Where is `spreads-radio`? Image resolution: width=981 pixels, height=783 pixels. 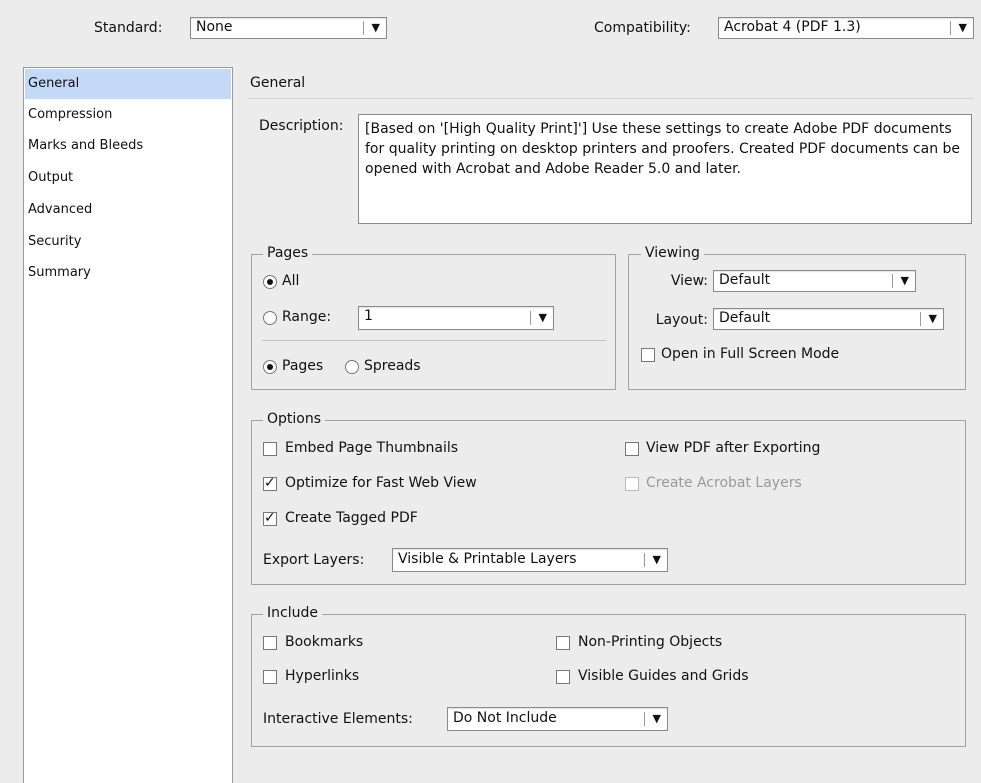
spreads-radio is located at coordinates (352, 367).